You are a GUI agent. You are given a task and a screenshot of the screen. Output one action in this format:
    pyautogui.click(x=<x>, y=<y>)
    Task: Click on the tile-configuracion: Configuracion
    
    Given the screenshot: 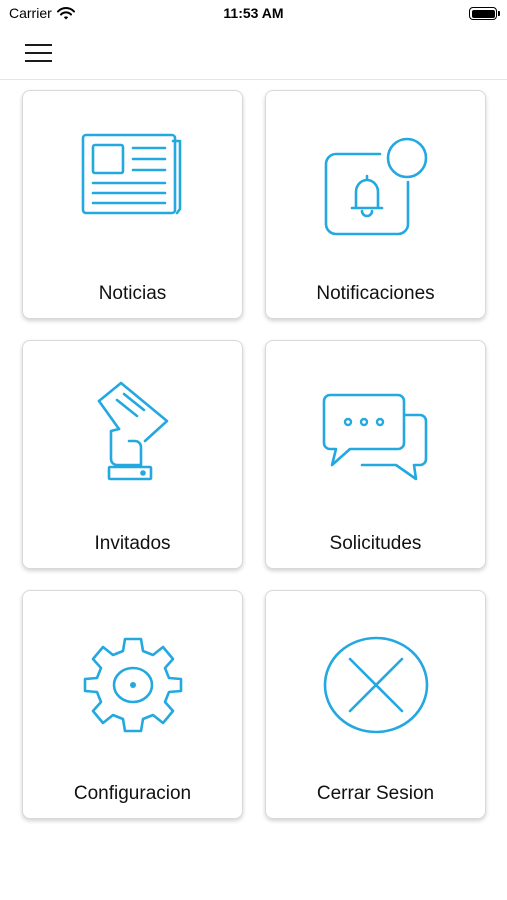 What is the action you would take?
    pyautogui.click(x=132, y=704)
    